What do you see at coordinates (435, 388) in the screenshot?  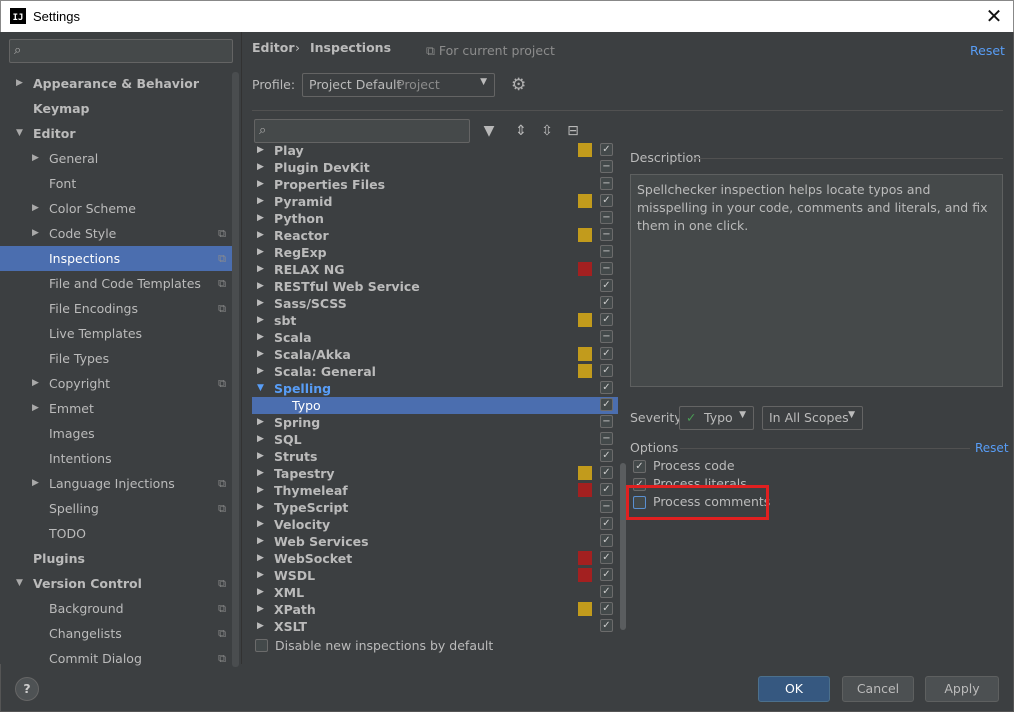 I see `inspection-row-spelling: ▼ Spelling ✓` at bounding box center [435, 388].